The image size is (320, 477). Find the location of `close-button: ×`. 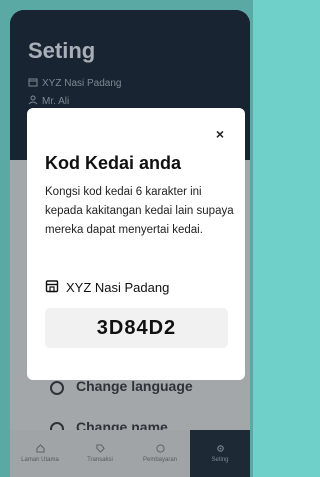

close-button: × is located at coordinates (220, 134).